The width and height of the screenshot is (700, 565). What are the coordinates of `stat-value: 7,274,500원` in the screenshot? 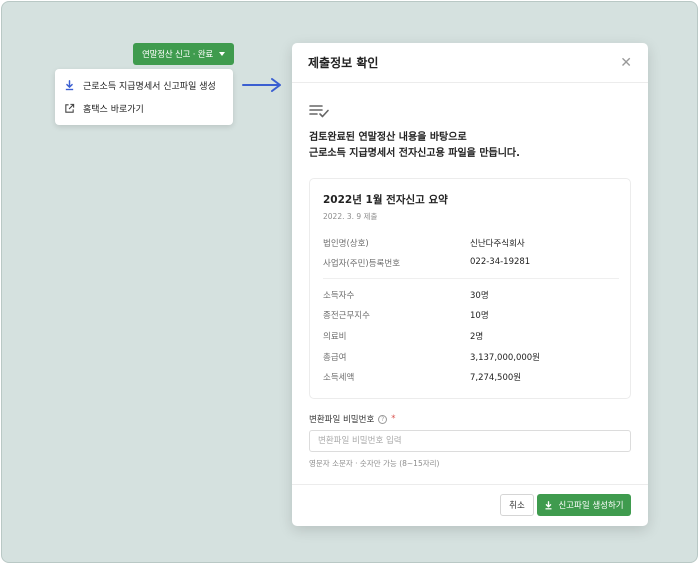 It's located at (496, 378).